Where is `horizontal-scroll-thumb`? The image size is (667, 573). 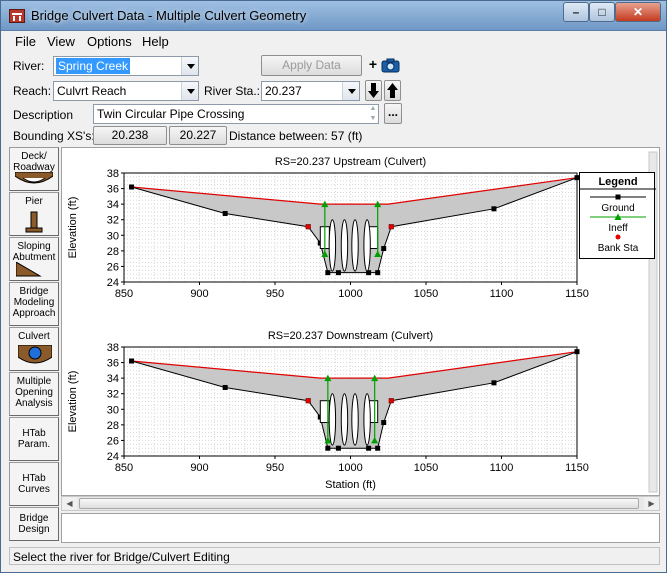
horizontal-scroll-thumb is located at coordinates (359, 503).